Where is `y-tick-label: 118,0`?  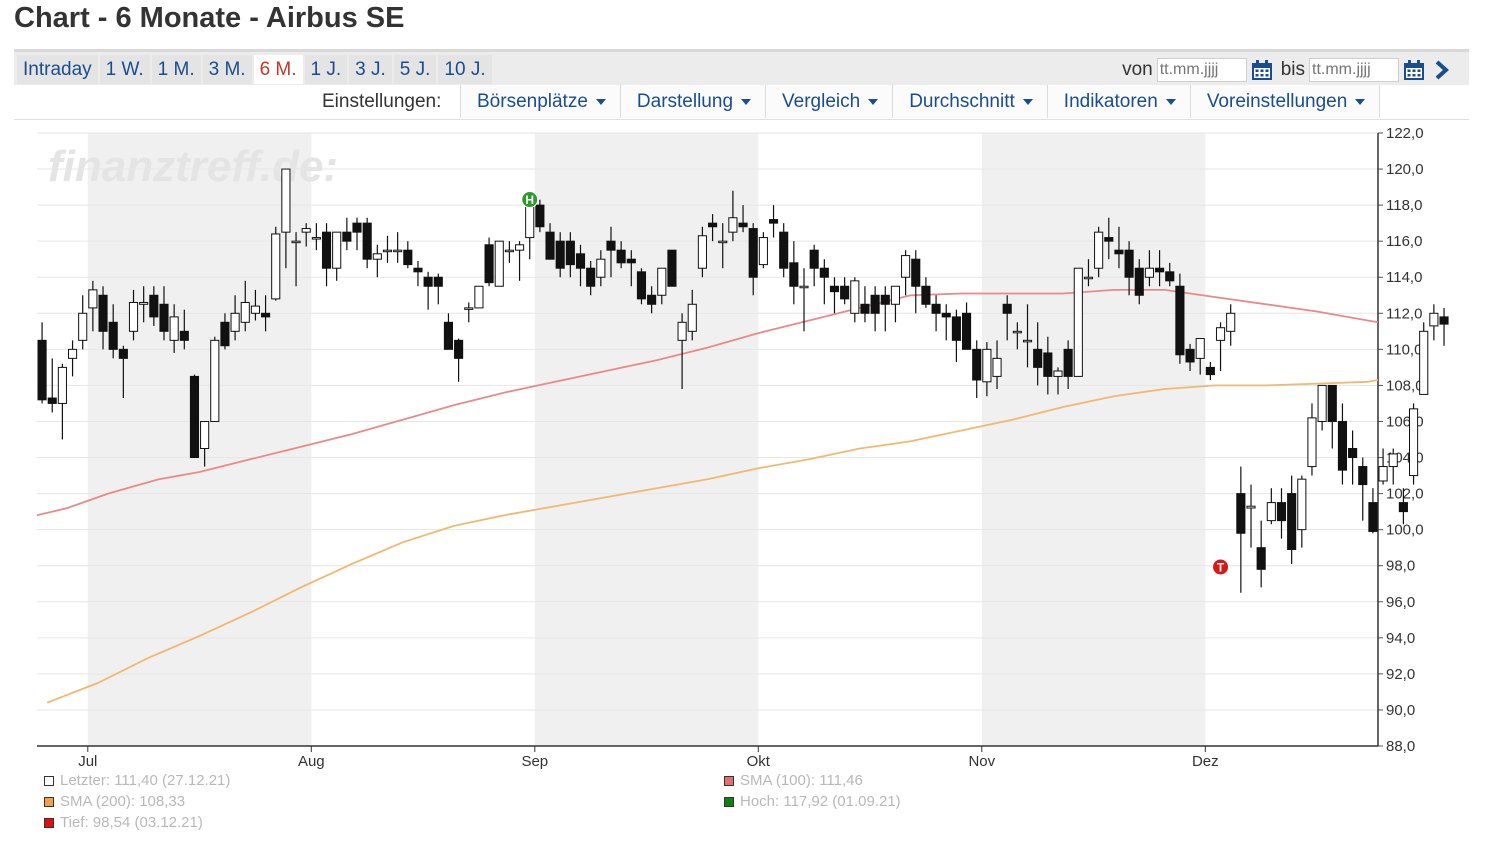 y-tick-label: 118,0 is located at coordinates (1404, 205).